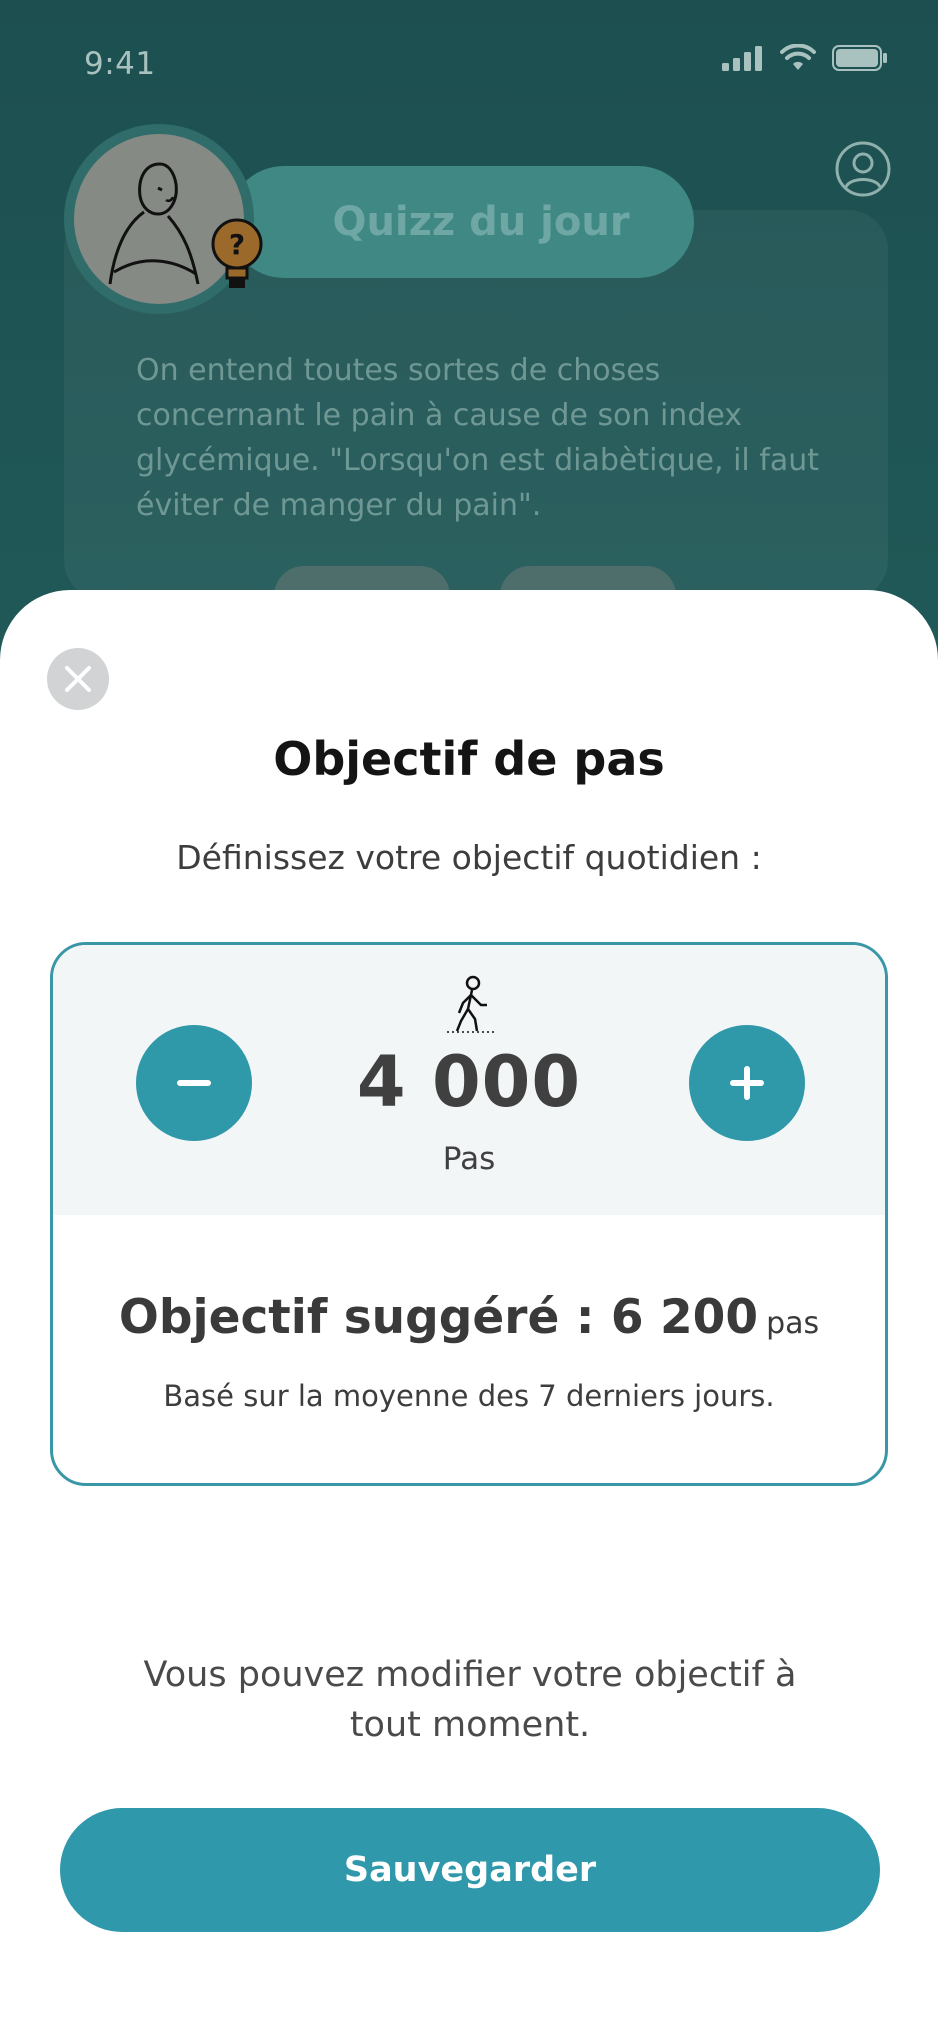 The height and width of the screenshot is (2030, 938). What do you see at coordinates (469, 65) in the screenshot?
I see `status-bar: 9:41` at bounding box center [469, 65].